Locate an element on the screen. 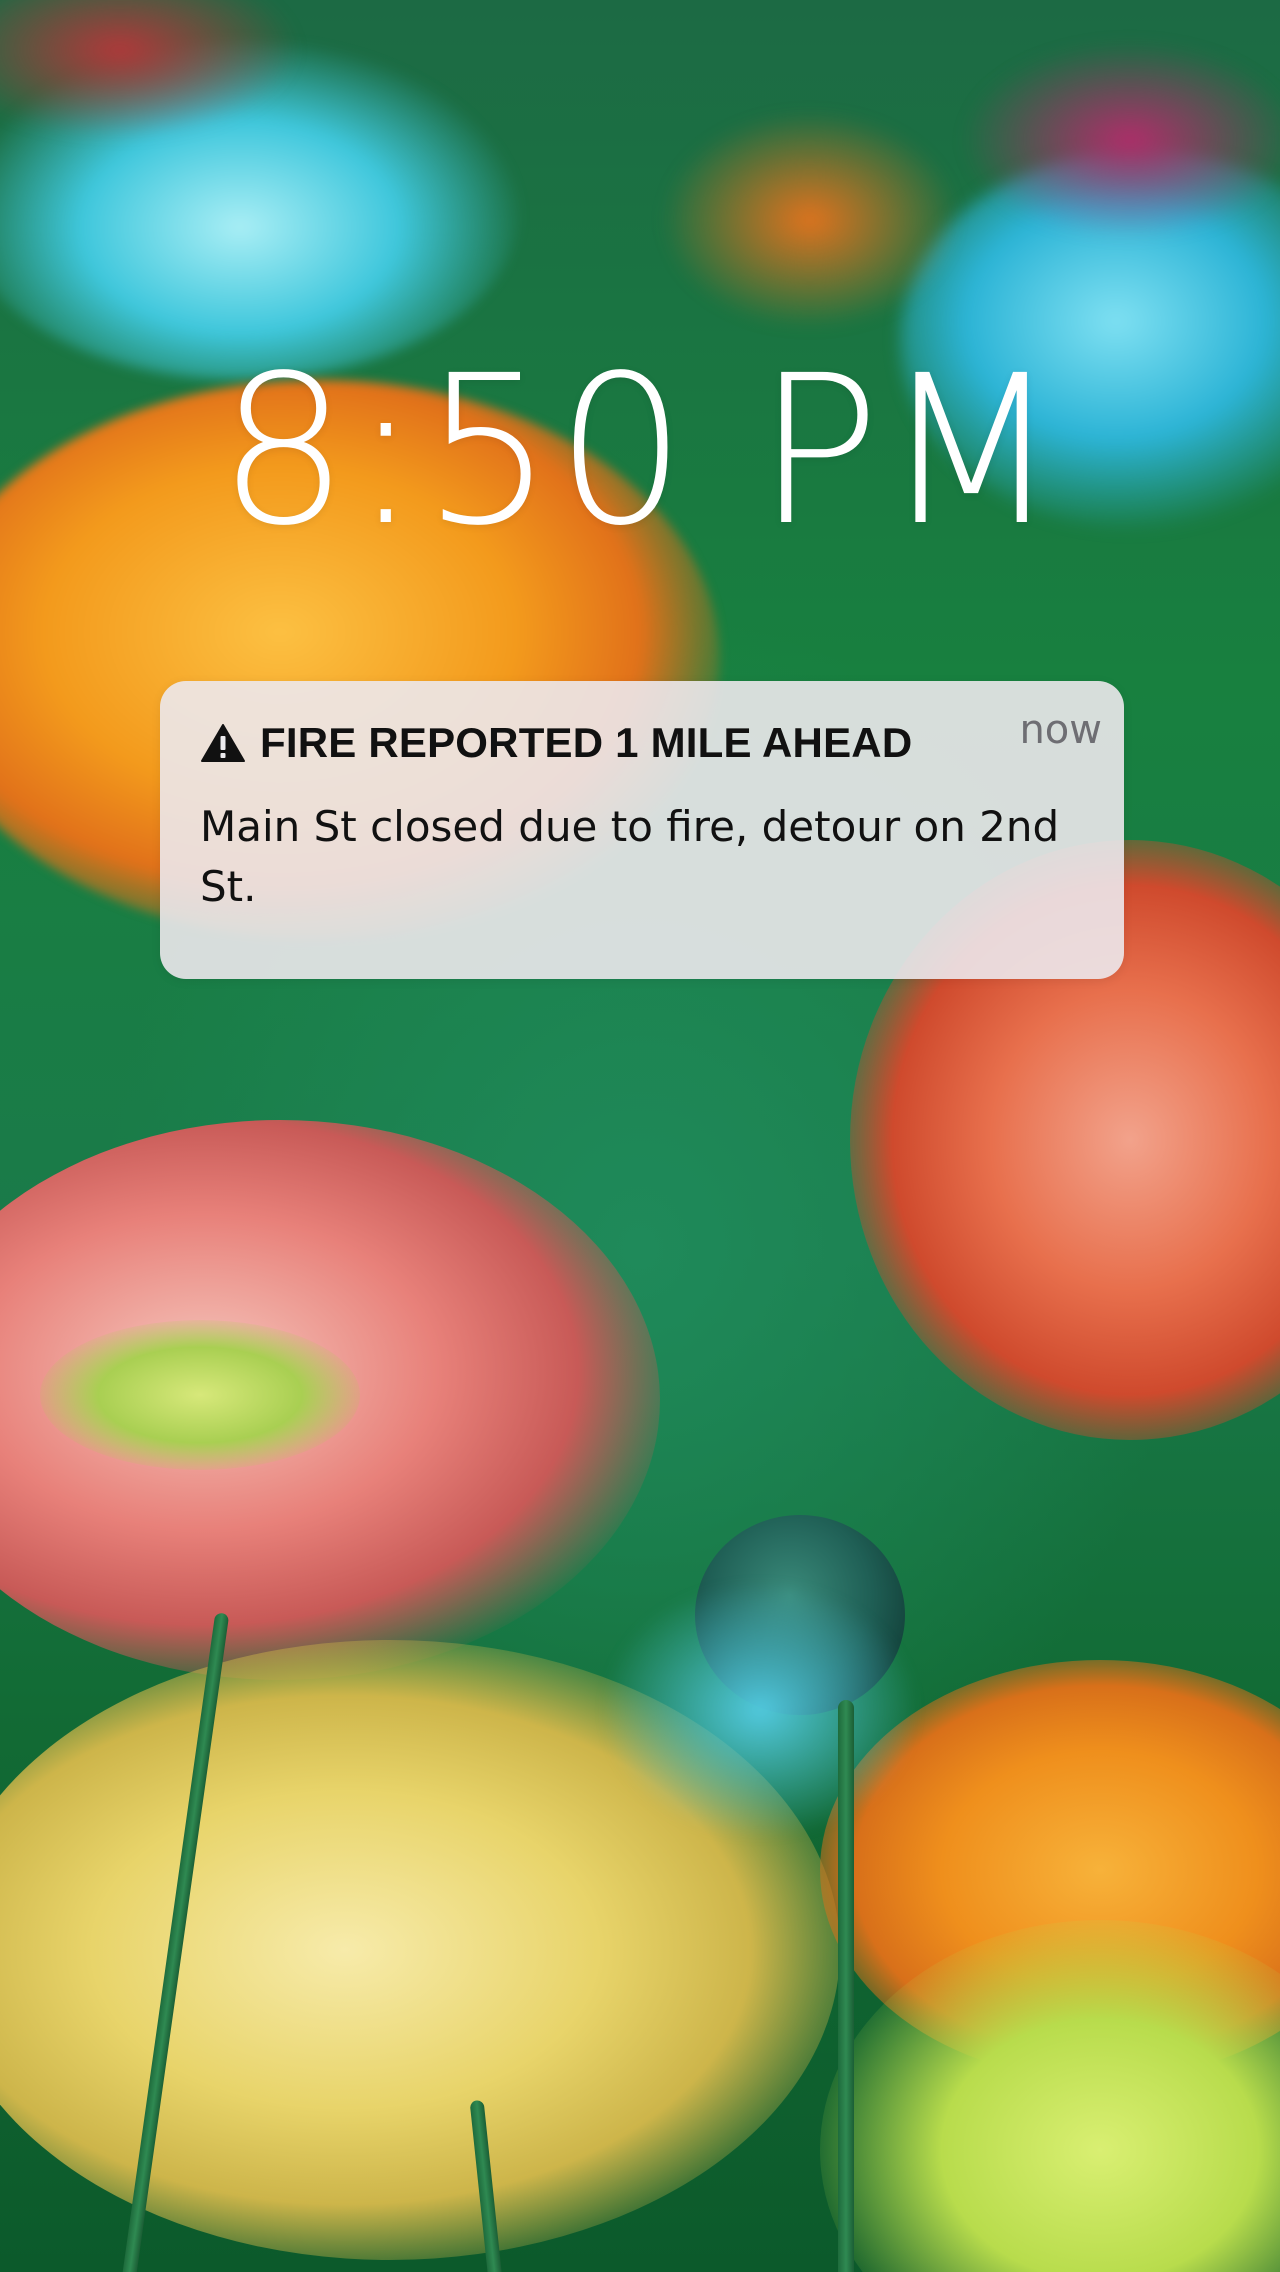  warning-triangle-icon is located at coordinates (223, 743).